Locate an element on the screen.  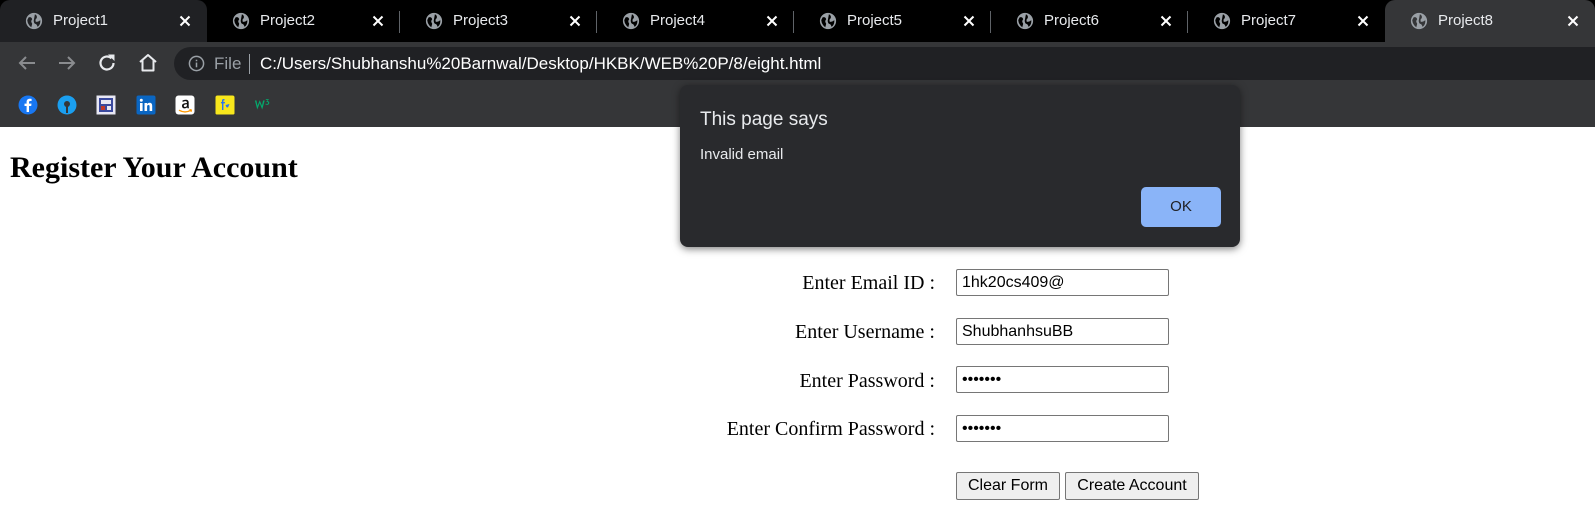
sbi-bank-icon is located at coordinates (67, 105).